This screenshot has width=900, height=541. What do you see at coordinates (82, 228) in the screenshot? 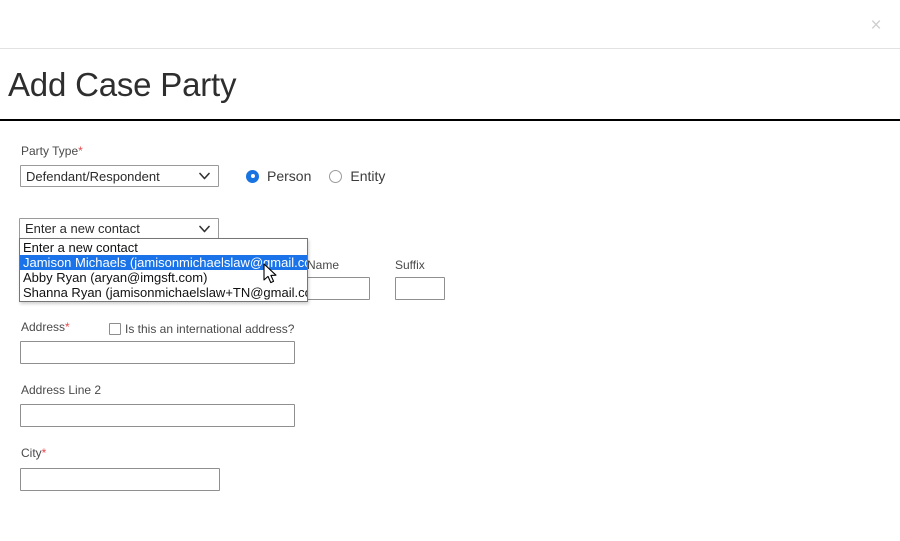
I see `contact-select-value: Enter a new contact` at bounding box center [82, 228].